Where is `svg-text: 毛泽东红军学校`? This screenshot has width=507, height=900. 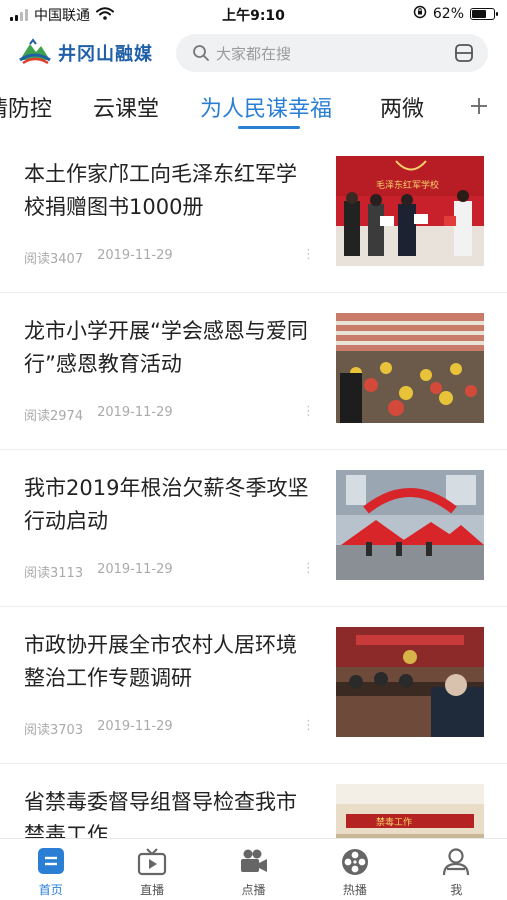
svg-text: 毛泽东红军学校 is located at coordinates (407, 185).